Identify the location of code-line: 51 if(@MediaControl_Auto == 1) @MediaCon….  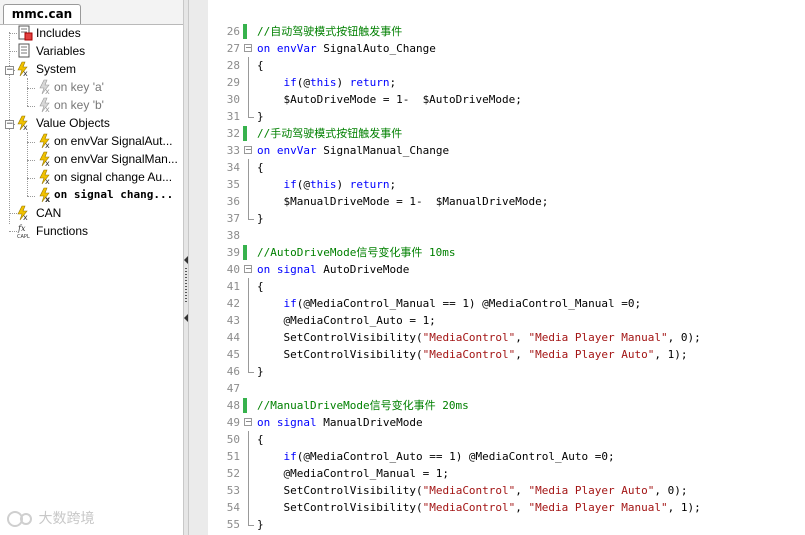
(506, 456).